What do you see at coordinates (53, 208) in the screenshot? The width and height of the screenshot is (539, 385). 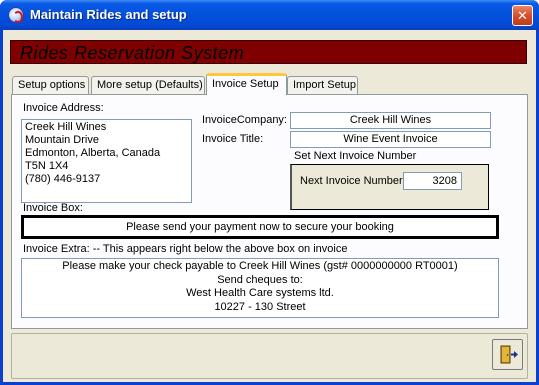 I see `invoice-box-label: Invoice Box:` at bounding box center [53, 208].